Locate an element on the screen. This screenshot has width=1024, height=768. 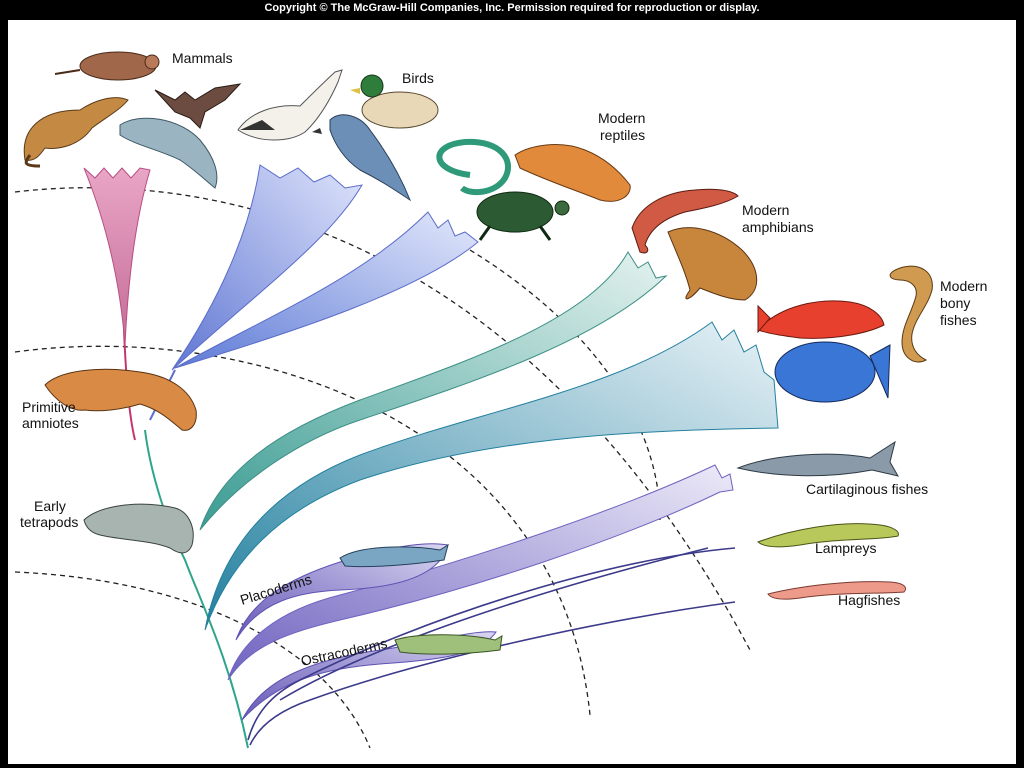
label-primitive-amniotes-line2: amniotes is located at coordinates (50, 423).